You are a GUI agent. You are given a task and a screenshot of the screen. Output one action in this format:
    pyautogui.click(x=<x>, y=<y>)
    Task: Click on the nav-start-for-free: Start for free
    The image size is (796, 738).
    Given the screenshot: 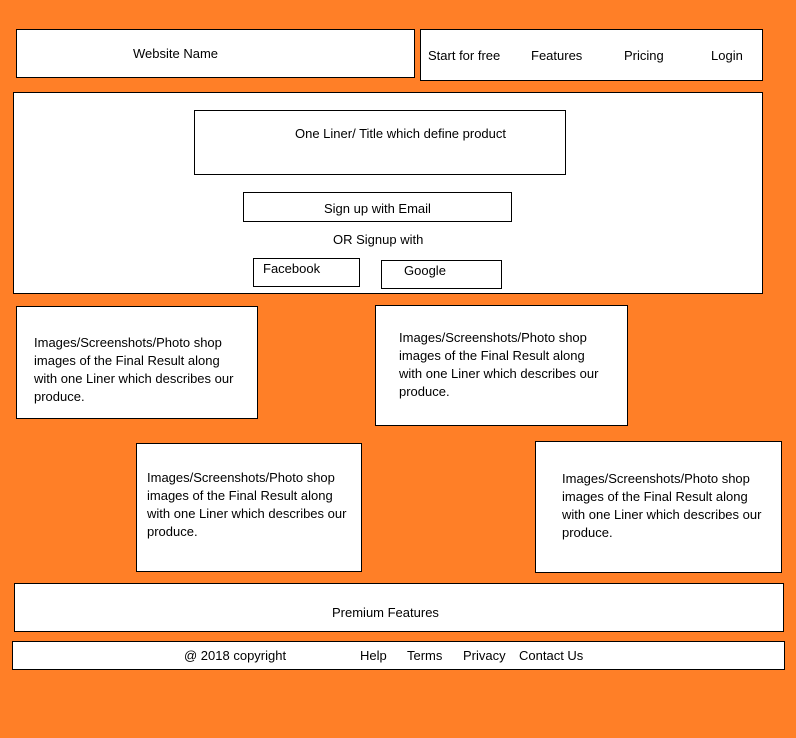 What is the action you would take?
    pyautogui.click(x=464, y=55)
    